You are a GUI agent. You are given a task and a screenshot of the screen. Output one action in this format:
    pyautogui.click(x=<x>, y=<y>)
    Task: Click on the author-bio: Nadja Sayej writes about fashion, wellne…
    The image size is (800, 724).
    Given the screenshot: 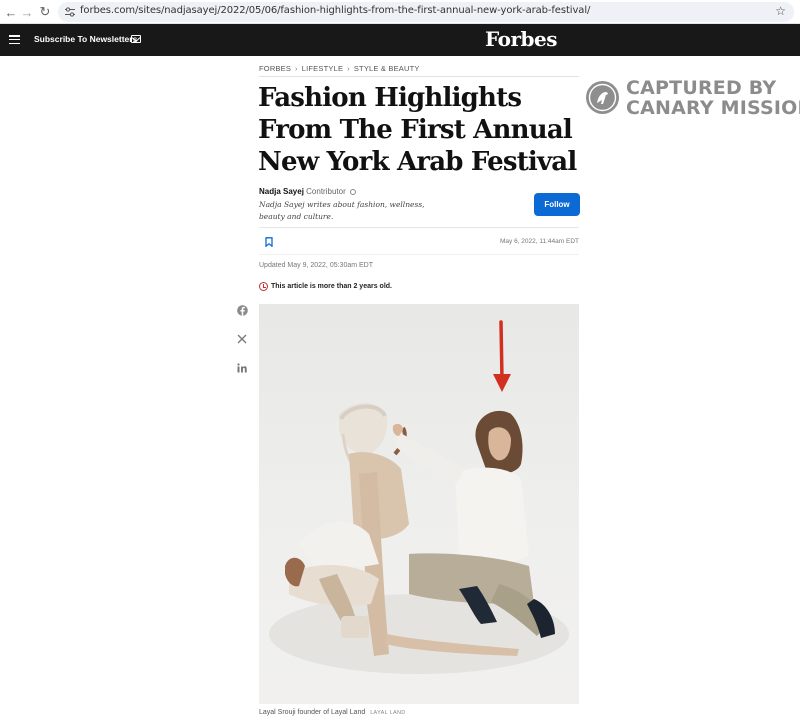 What is the action you would take?
    pyautogui.click(x=342, y=210)
    